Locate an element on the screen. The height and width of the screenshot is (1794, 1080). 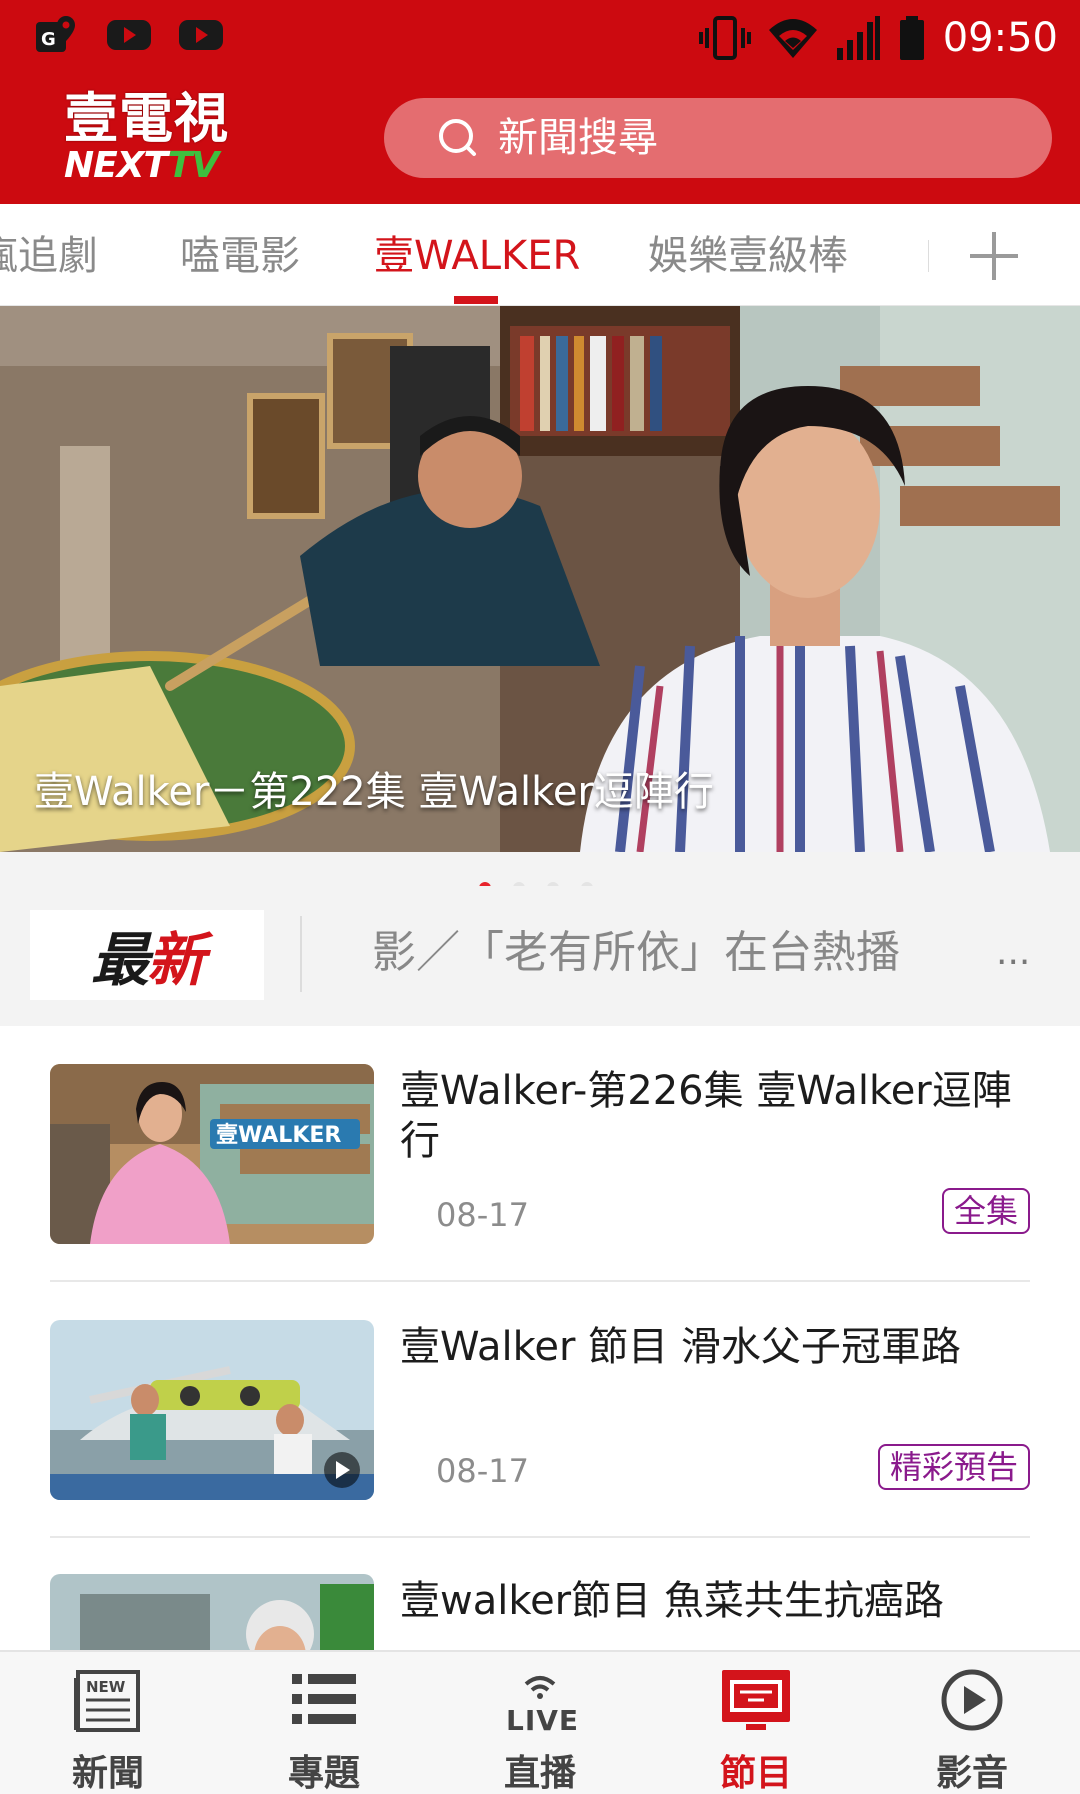
category-badge: 精彩預告 is located at coordinates (953, 1467).